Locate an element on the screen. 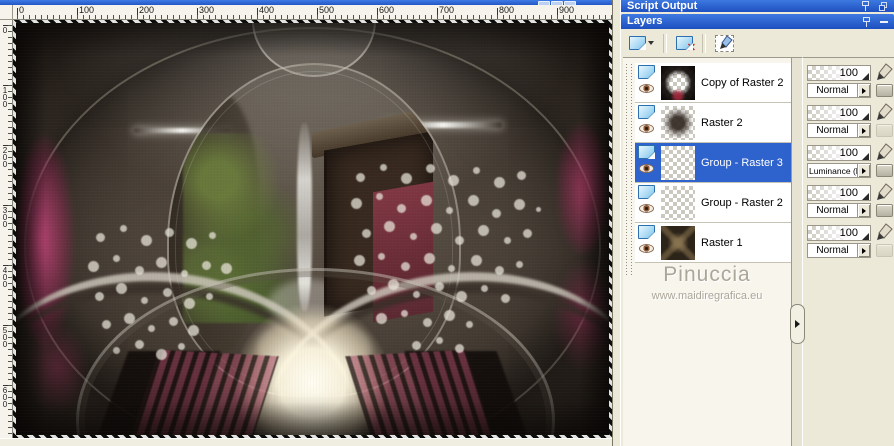  edit-selection-button is located at coordinates (724, 43).